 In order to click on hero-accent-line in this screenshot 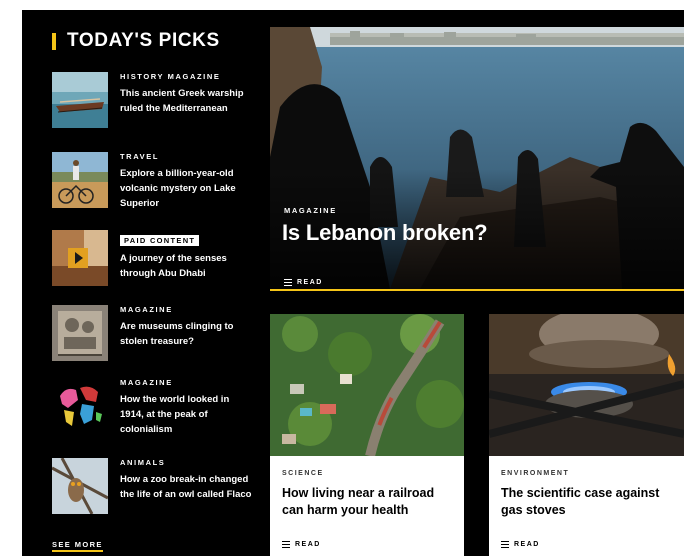, I will do `click(477, 290)`.